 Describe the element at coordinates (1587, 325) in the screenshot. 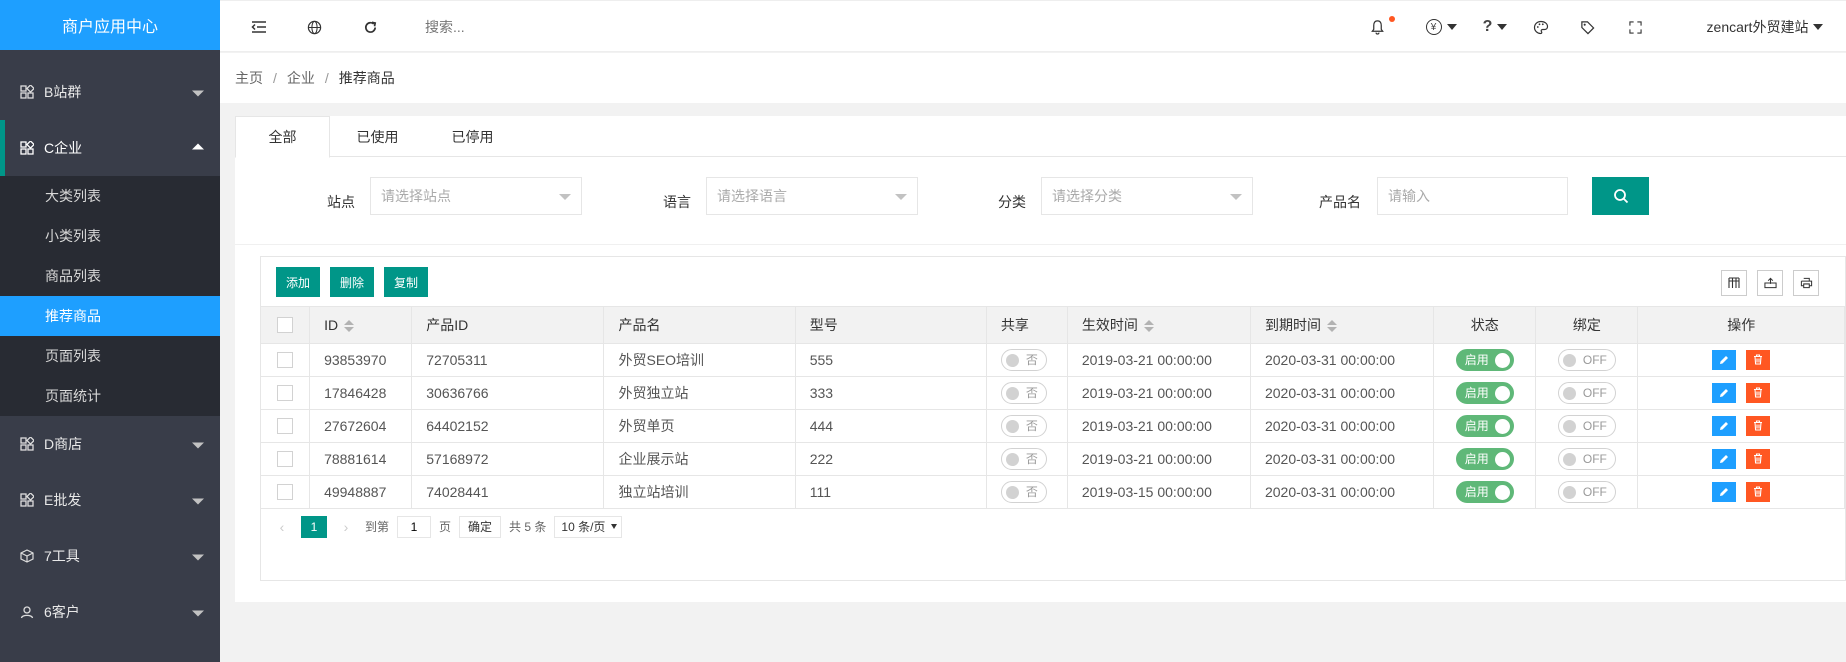

I see `col-header-bind: 绑定` at that location.